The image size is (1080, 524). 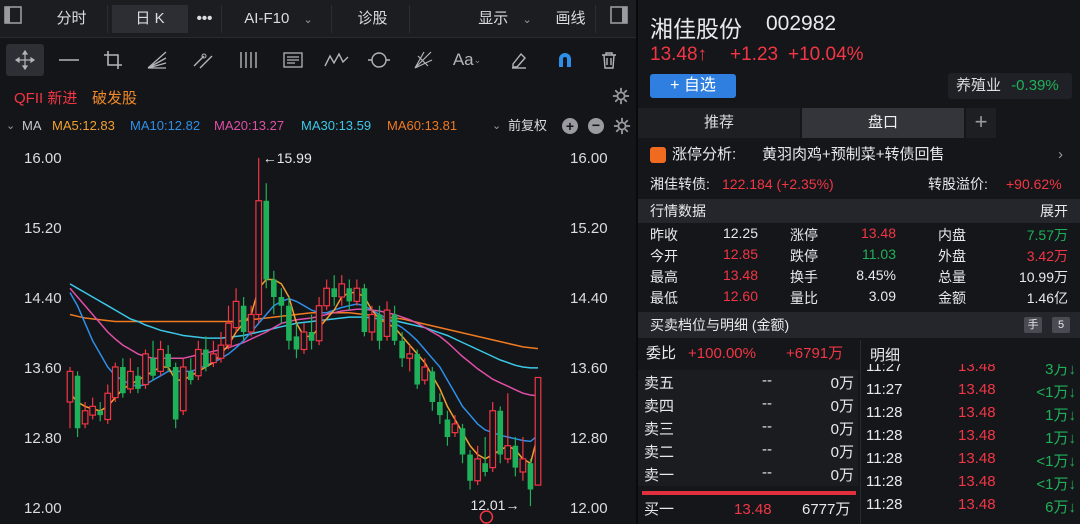 What do you see at coordinates (1033, 325) in the screenshot?
I see `hand-unit-button: 手` at bounding box center [1033, 325].